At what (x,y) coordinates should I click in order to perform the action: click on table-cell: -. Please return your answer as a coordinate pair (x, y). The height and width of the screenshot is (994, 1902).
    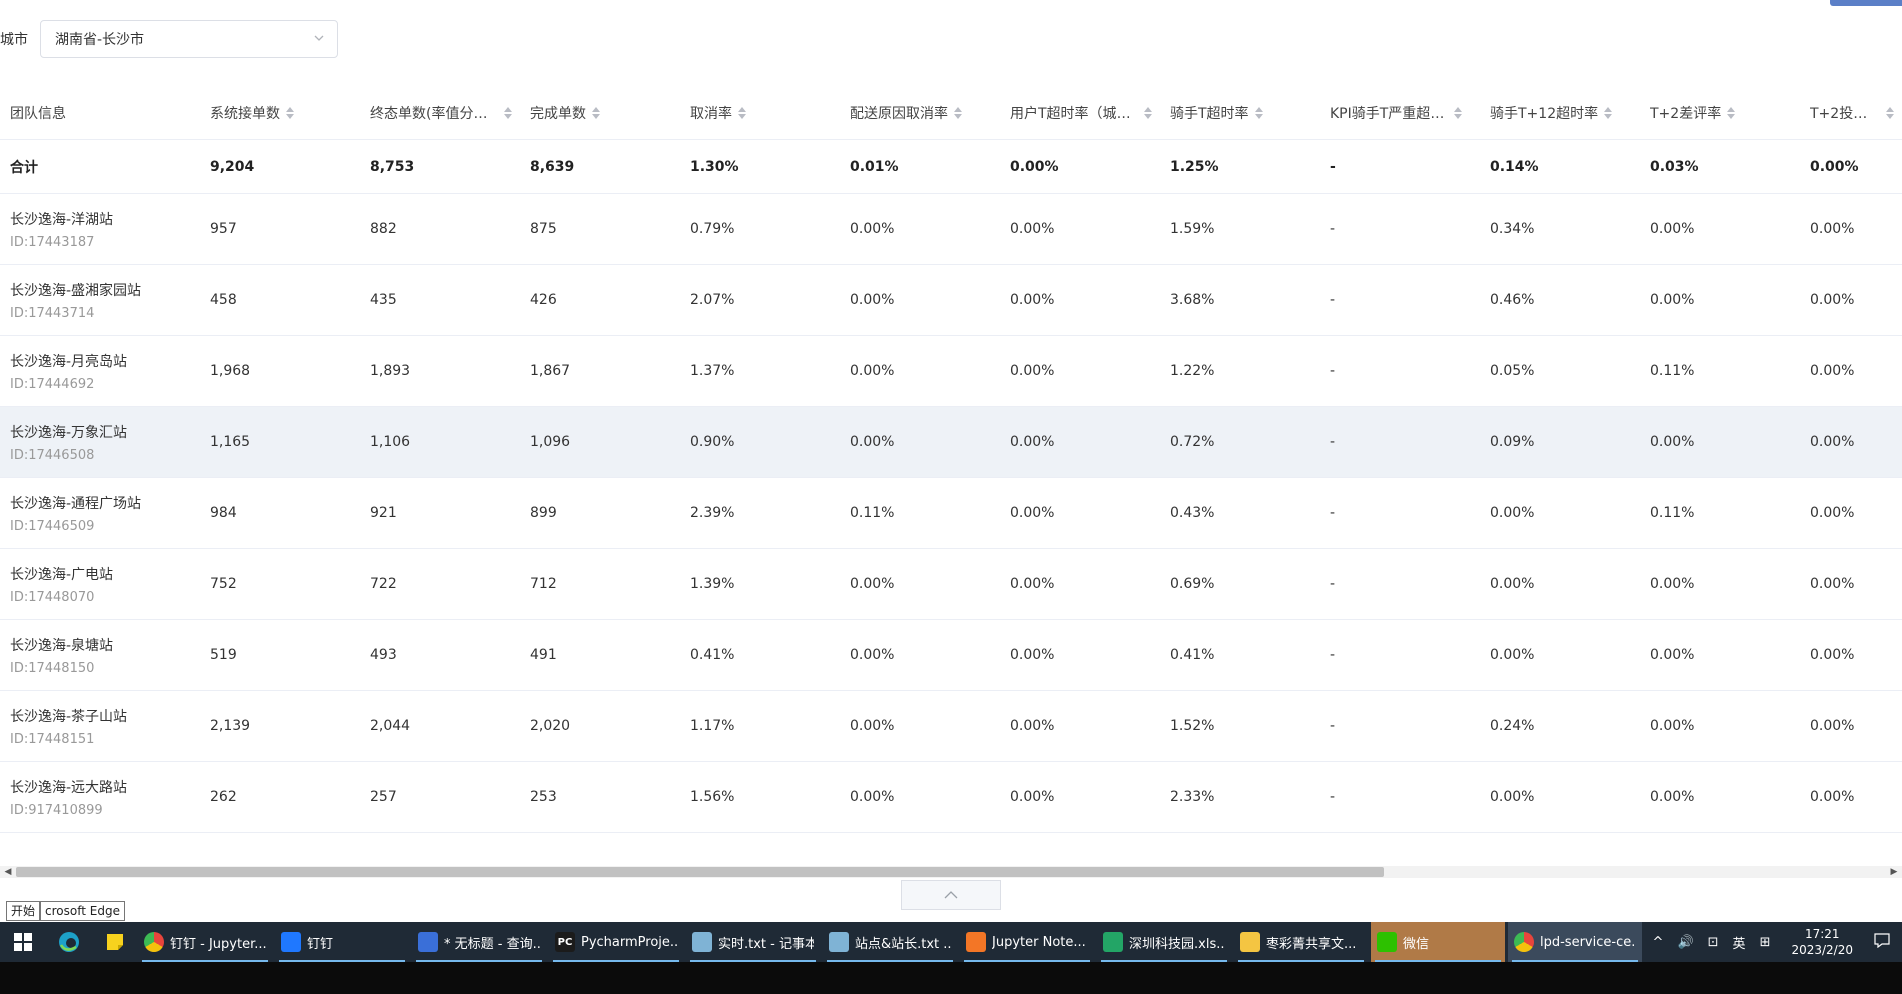
    Looking at the image, I should click on (1400, 300).